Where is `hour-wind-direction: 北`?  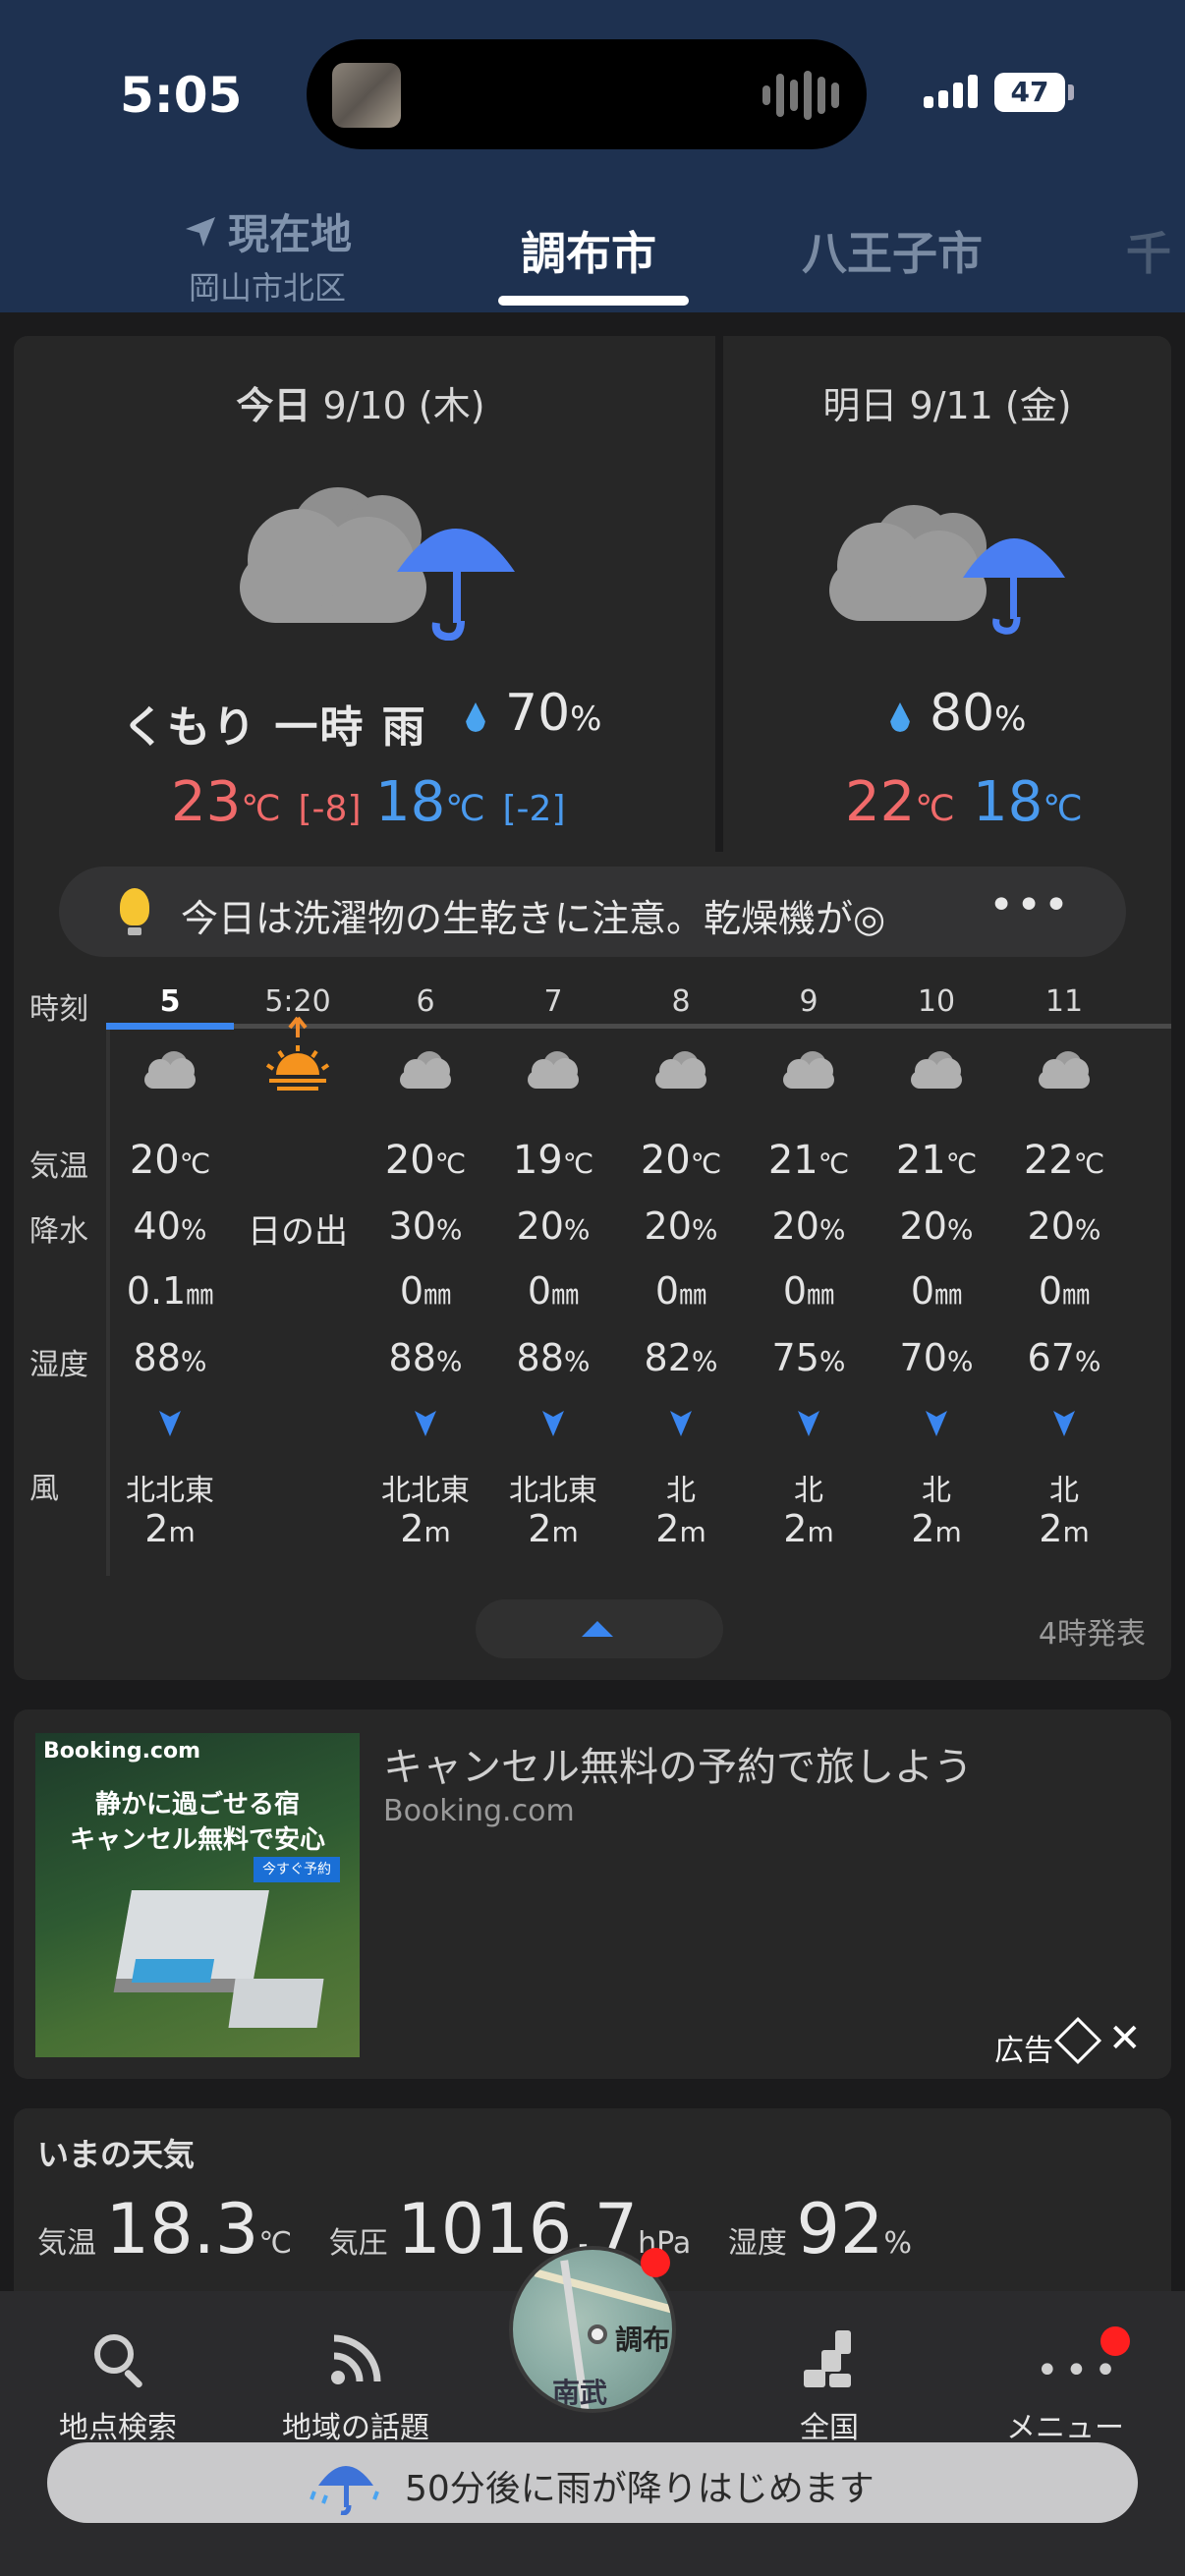 hour-wind-direction: 北 is located at coordinates (681, 1491).